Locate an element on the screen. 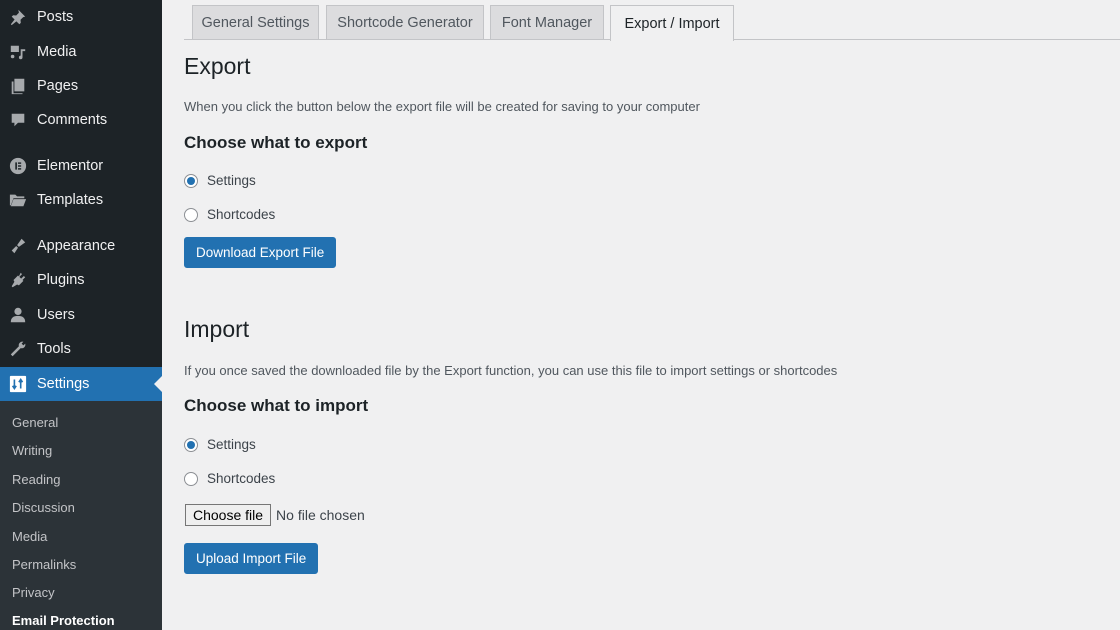  choose-file-button: Choose file is located at coordinates (228, 515).